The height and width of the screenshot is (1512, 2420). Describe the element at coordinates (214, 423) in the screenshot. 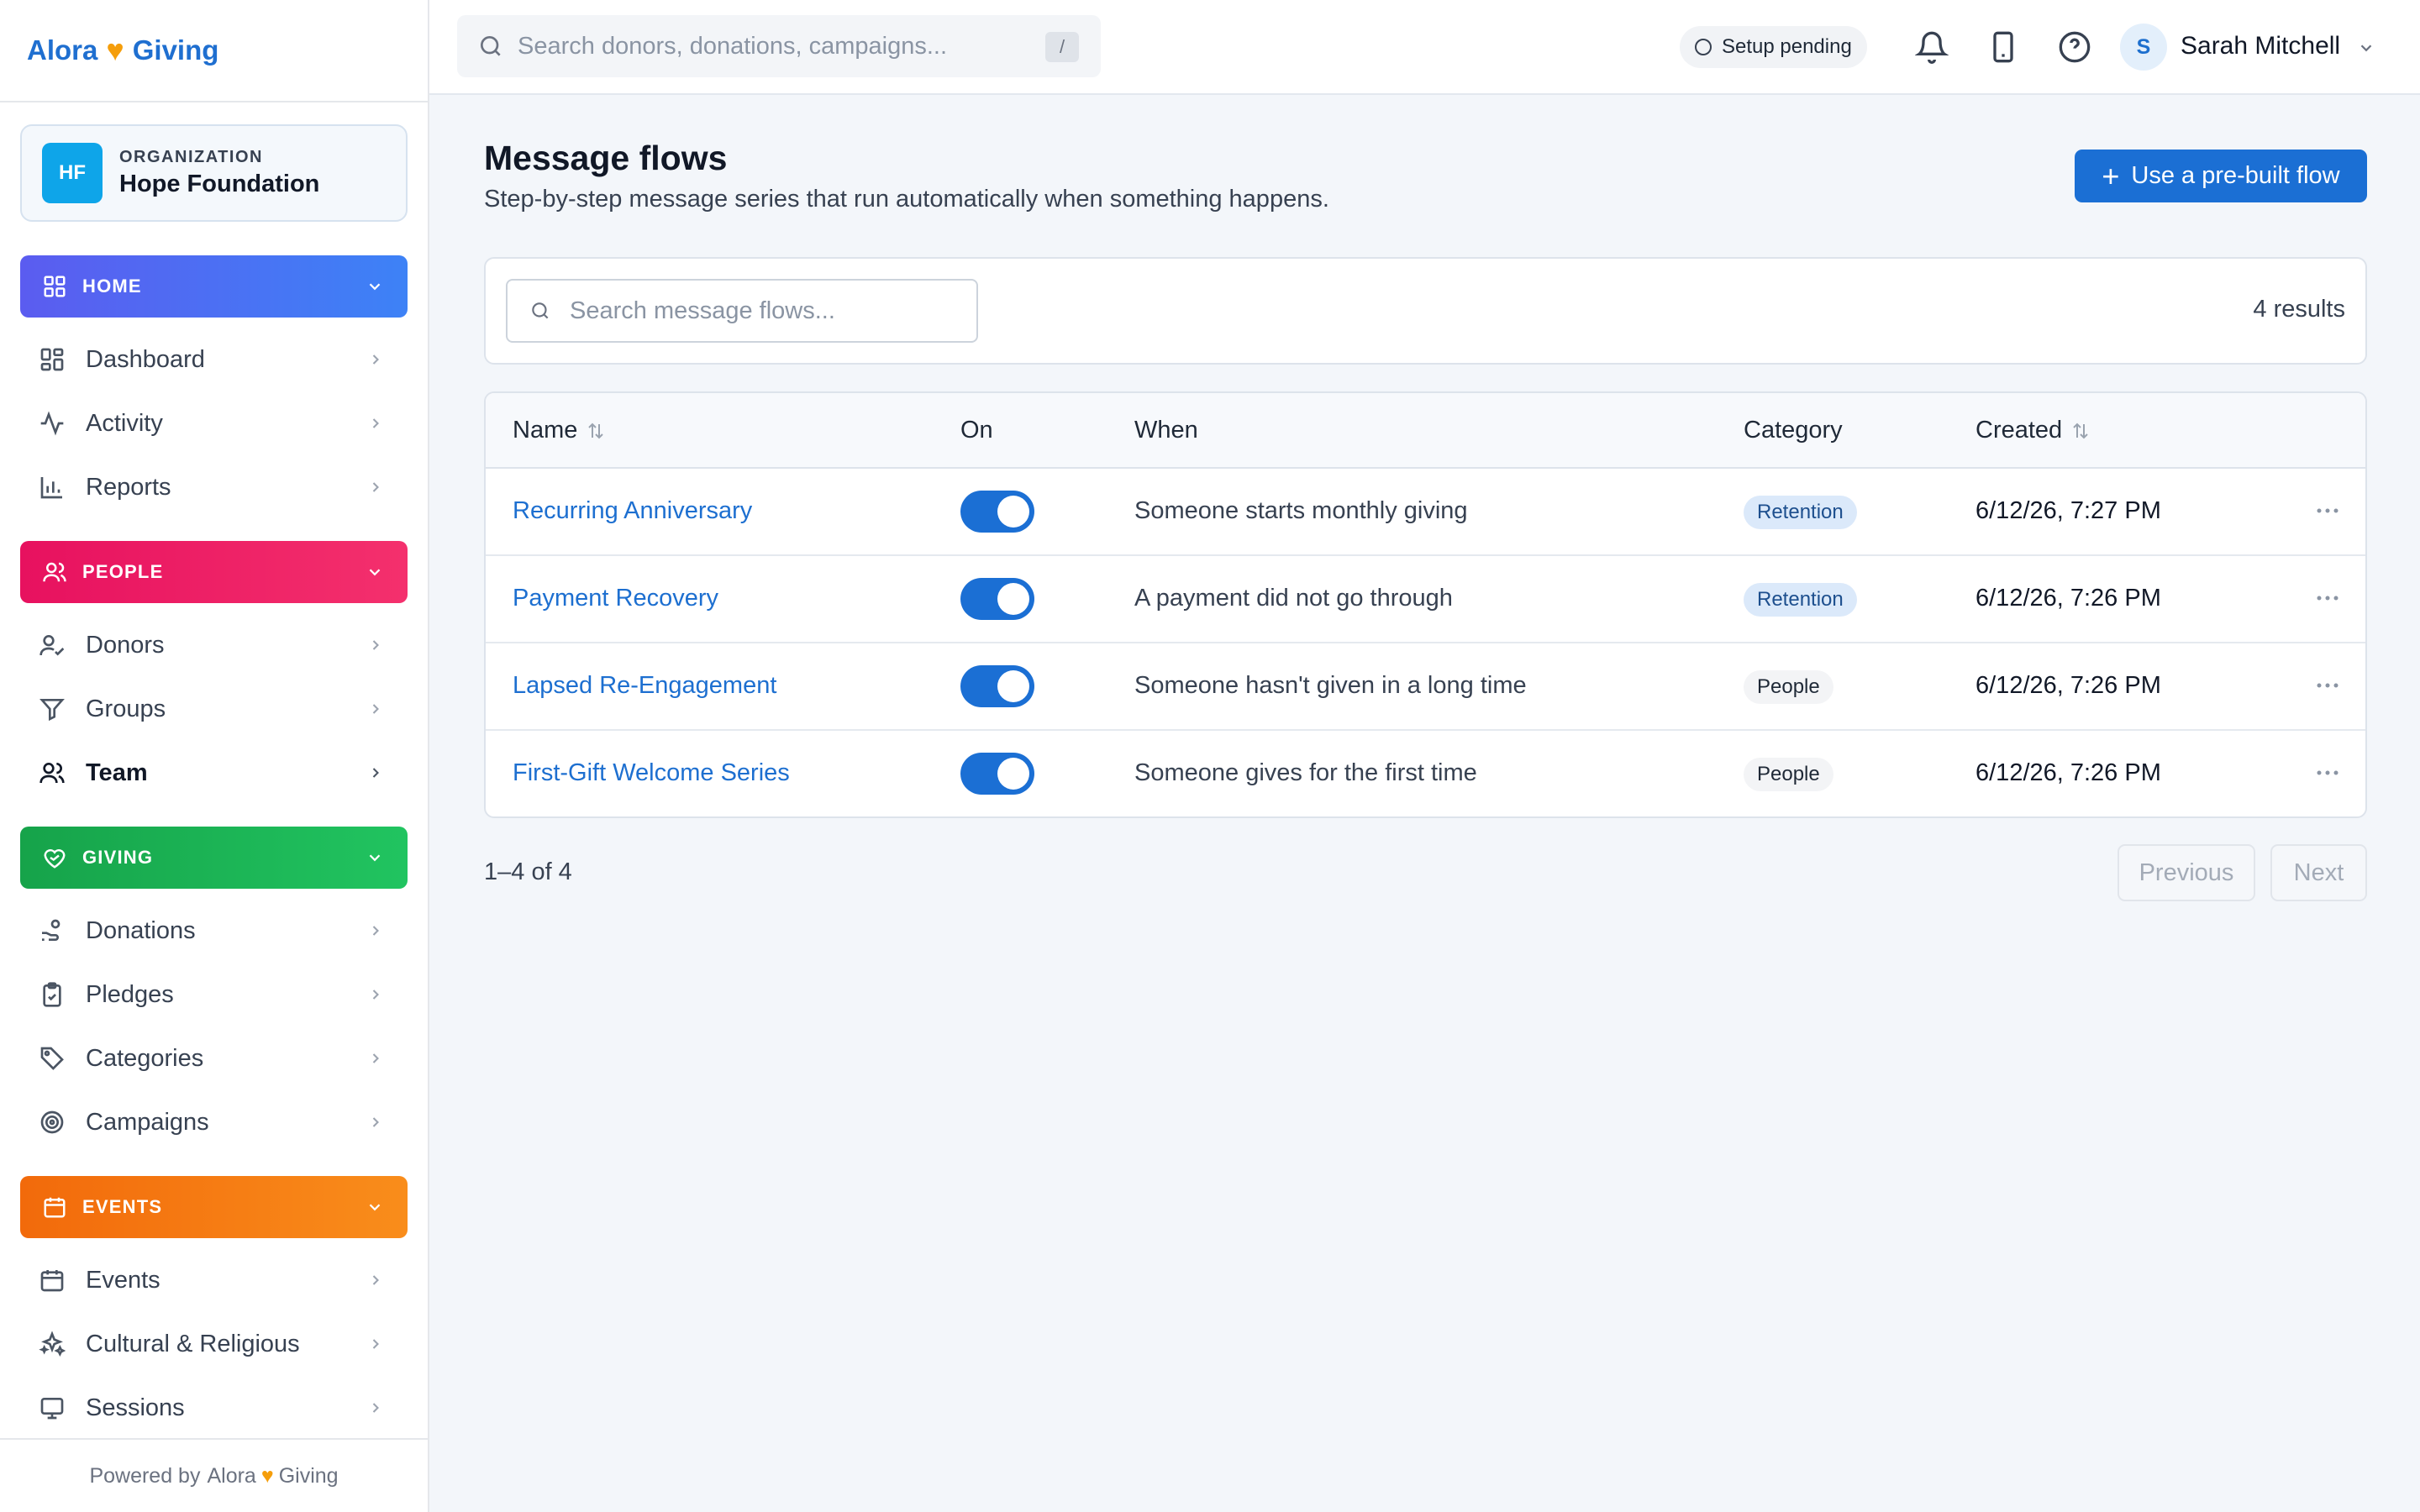

I see `sidebar-item-activity: Activity` at that location.